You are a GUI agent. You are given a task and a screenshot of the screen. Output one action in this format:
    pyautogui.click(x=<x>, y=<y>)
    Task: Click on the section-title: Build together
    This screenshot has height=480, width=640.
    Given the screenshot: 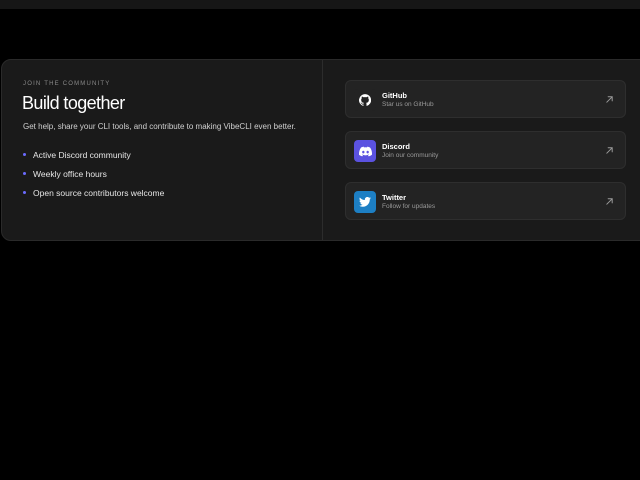 What is the action you would take?
    pyautogui.click(x=73, y=103)
    